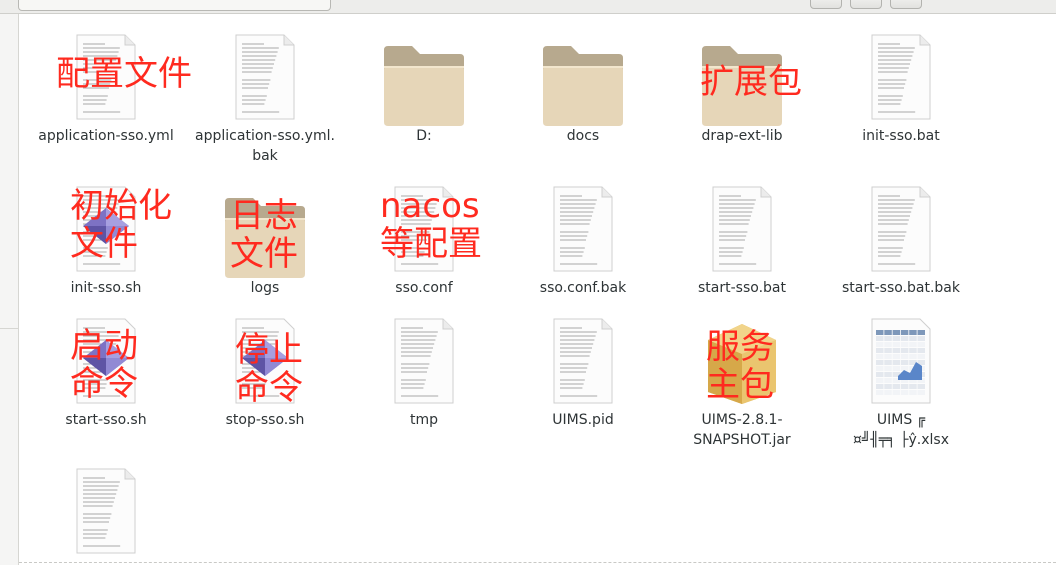 This screenshot has height=565, width=1056. What do you see at coordinates (740, 347) in the screenshot?
I see `annotation-line: 服务` at bounding box center [740, 347].